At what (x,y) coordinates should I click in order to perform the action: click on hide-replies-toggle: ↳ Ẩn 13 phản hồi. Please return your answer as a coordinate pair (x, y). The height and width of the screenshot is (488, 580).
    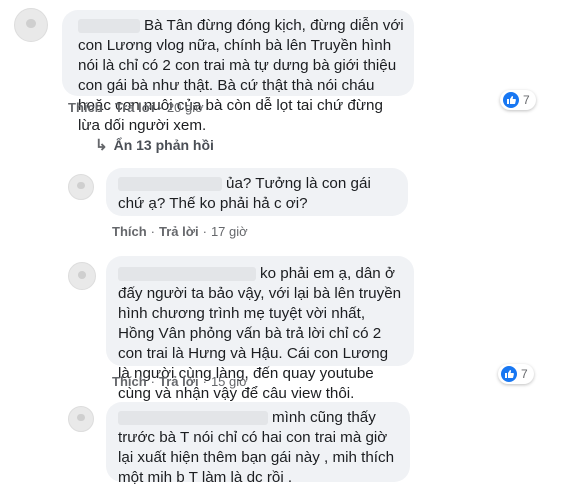
    Looking at the image, I should click on (154, 145).